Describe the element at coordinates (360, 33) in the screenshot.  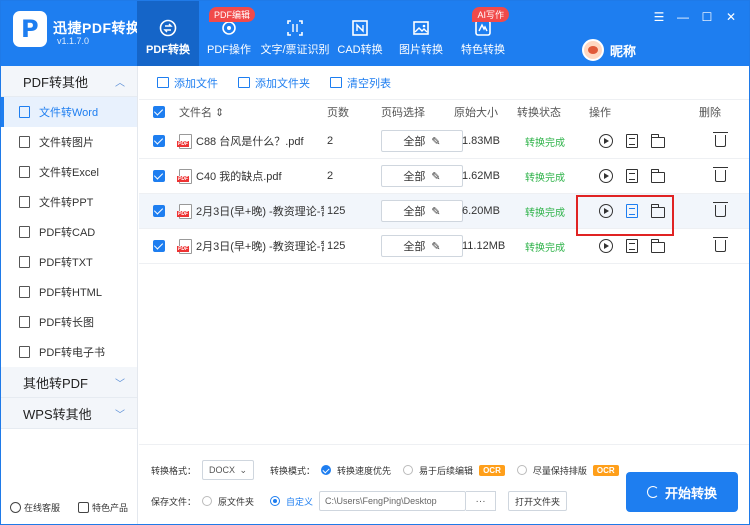
I see `nav-cad: CAD转换` at that location.